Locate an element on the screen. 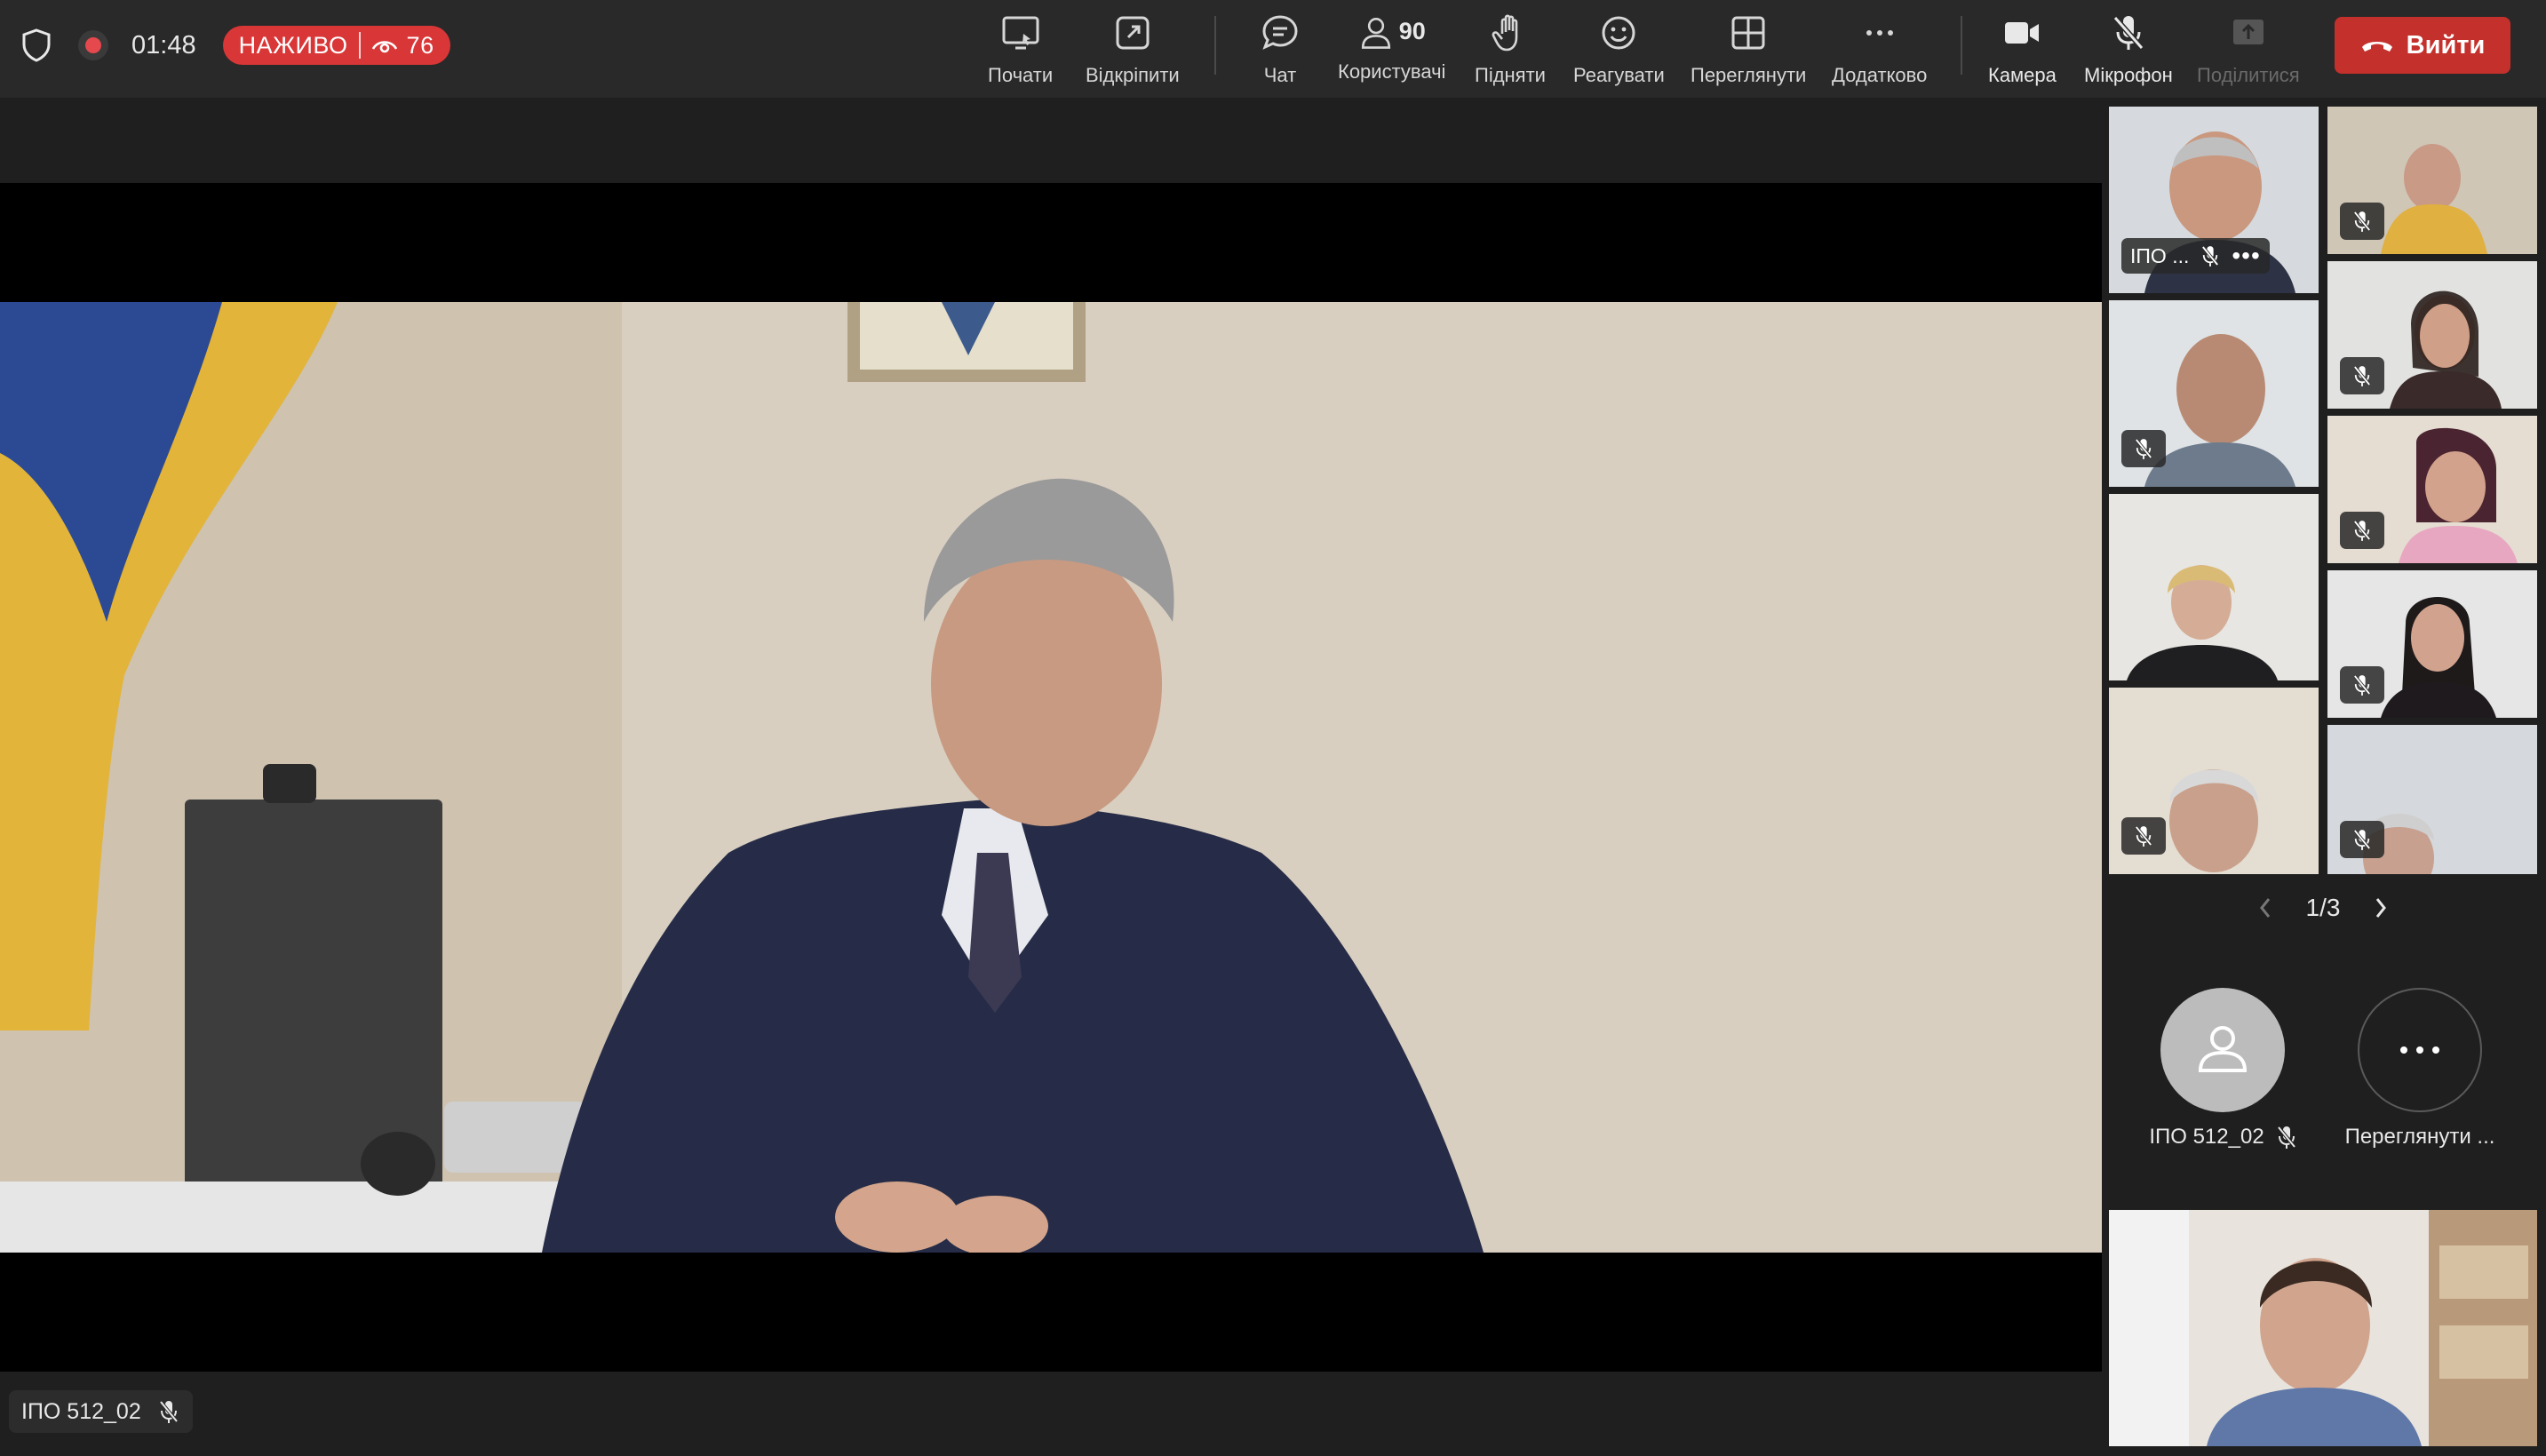 The width and height of the screenshot is (2546, 1456). react-icon is located at coordinates (1619, 33).